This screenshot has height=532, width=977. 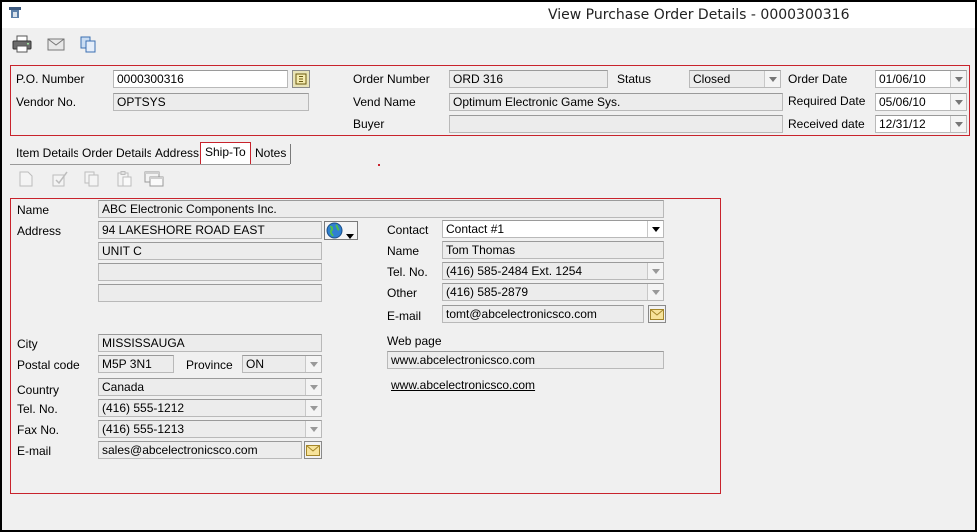 I want to click on buyer-label: Buyer, so click(x=369, y=124).